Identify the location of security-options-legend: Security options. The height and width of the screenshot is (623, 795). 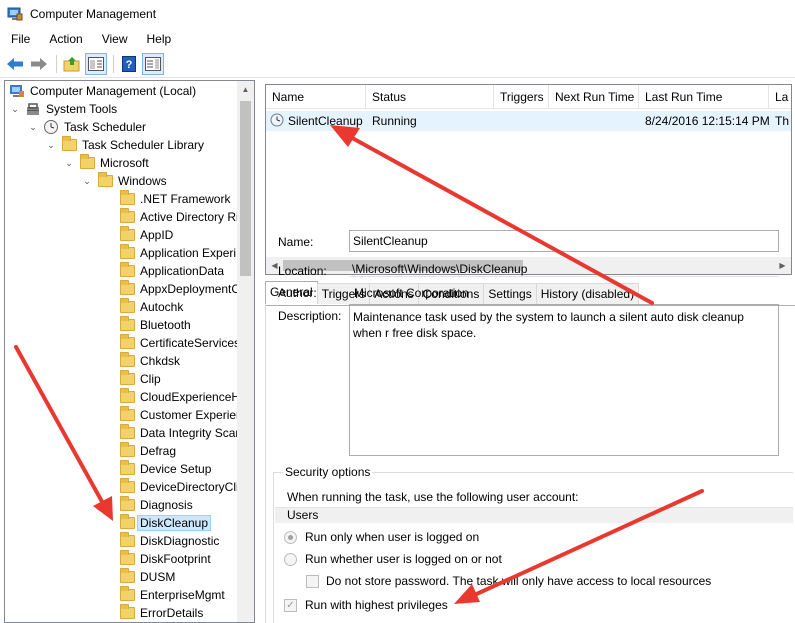
(328, 472).